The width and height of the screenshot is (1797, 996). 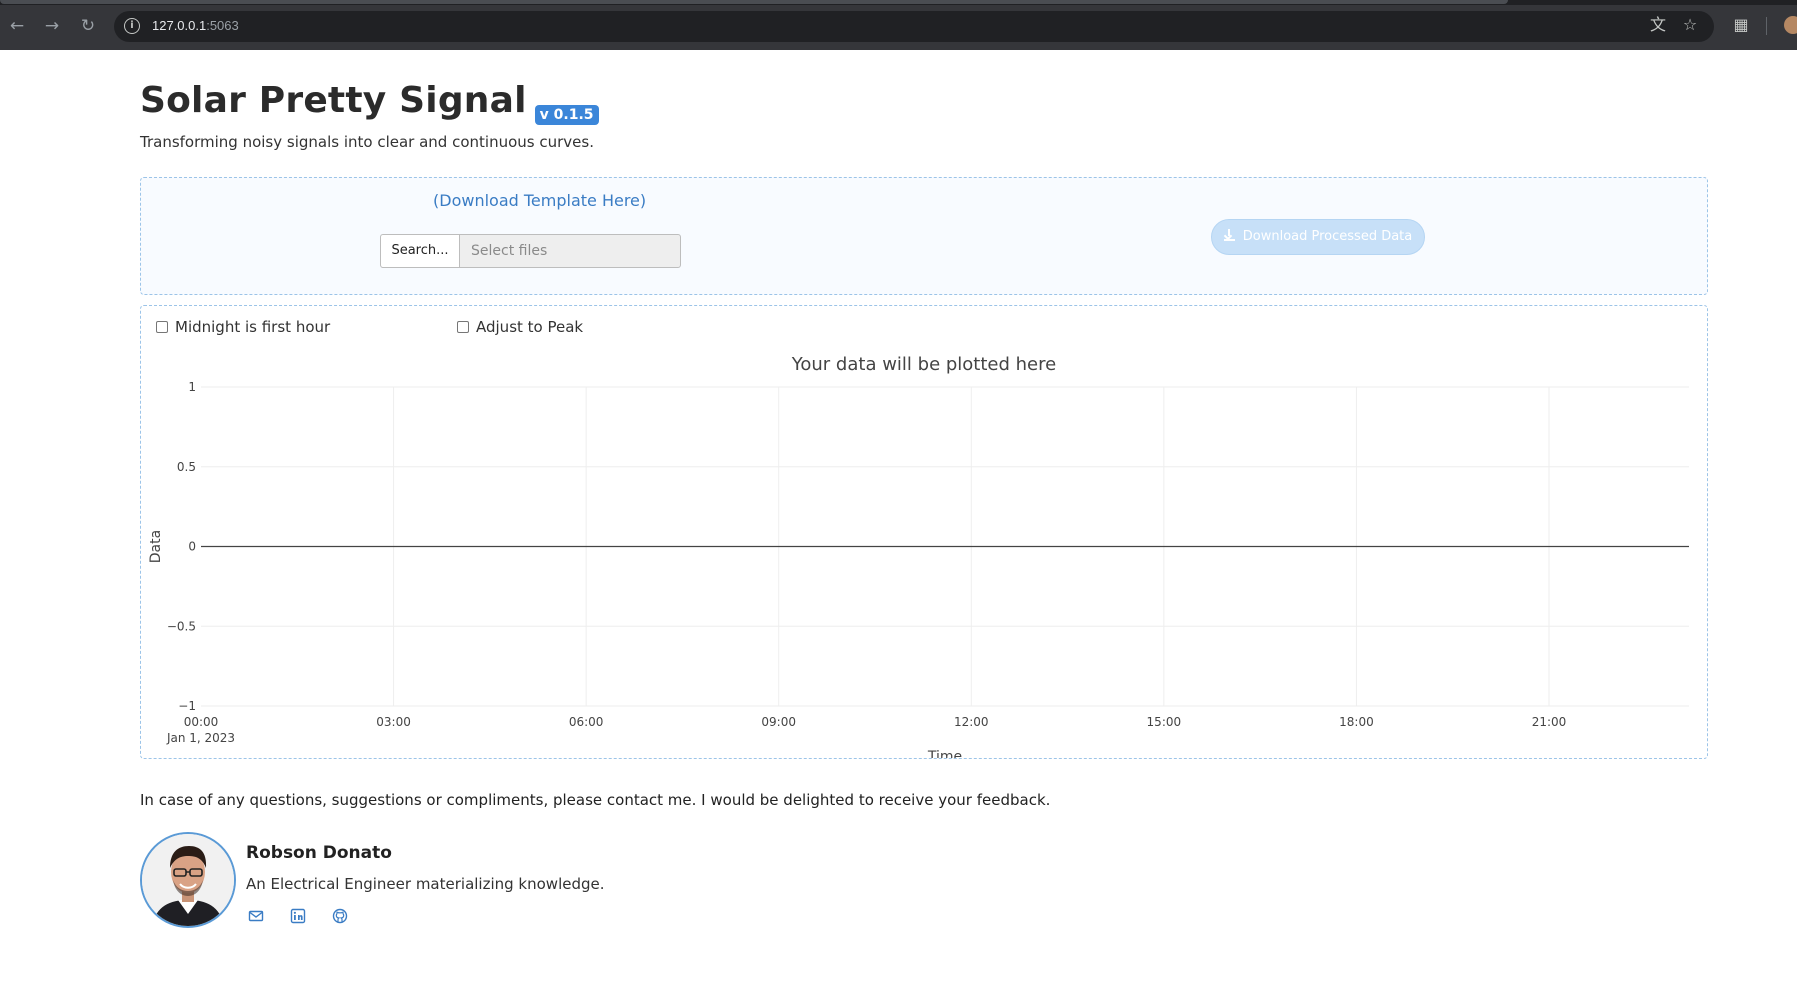 What do you see at coordinates (1356, 722) in the screenshot?
I see `x-tick-label: 18:00` at bounding box center [1356, 722].